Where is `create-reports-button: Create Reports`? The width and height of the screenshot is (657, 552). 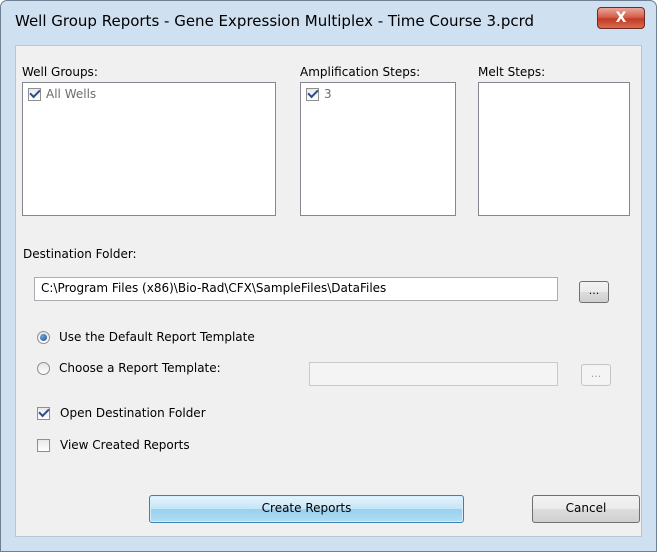 create-reports-button: Create Reports is located at coordinates (306, 509).